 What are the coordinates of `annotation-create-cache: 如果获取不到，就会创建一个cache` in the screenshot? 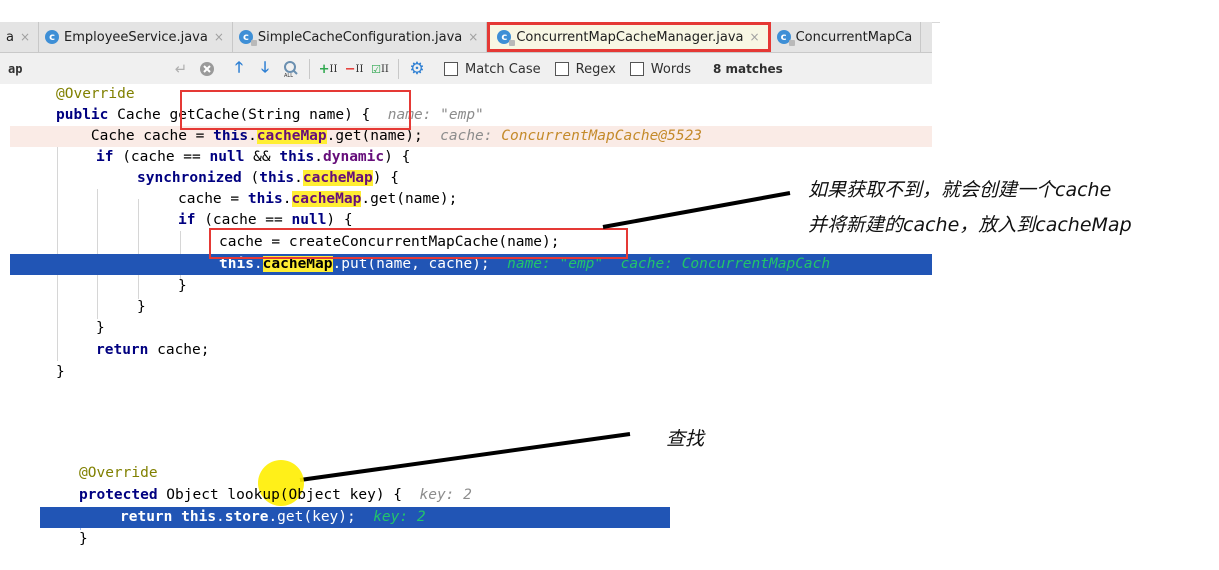 It's located at (960, 190).